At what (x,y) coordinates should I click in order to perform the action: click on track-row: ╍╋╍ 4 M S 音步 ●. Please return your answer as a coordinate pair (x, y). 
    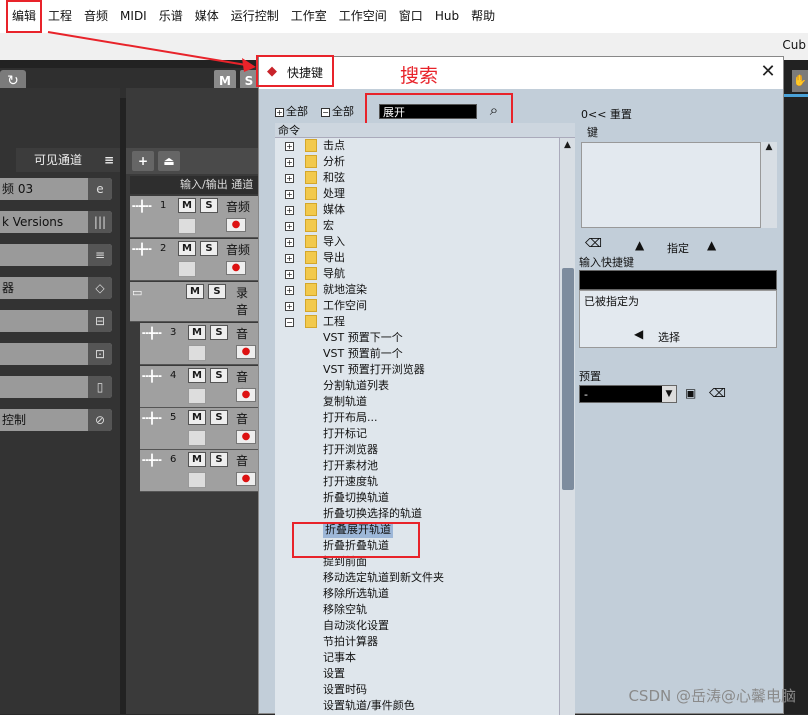
    Looking at the image, I should click on (199, 387).